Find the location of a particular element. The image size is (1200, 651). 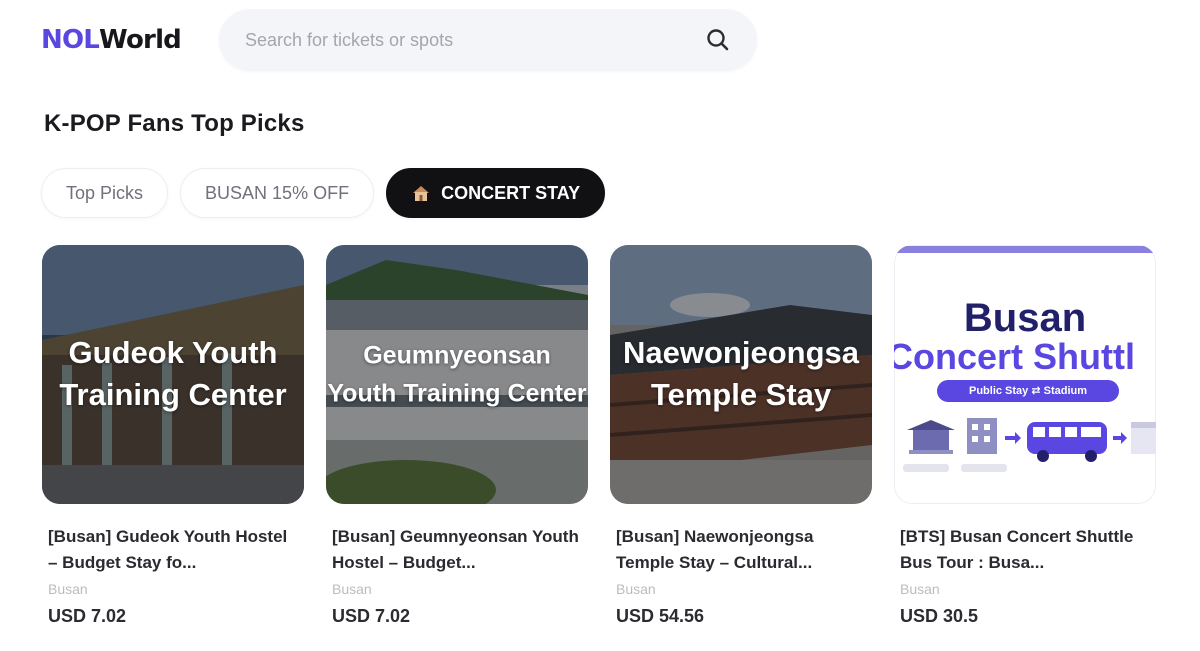

poster-subtitle: Concert Shuttl is located at coordinates (1014, 356).